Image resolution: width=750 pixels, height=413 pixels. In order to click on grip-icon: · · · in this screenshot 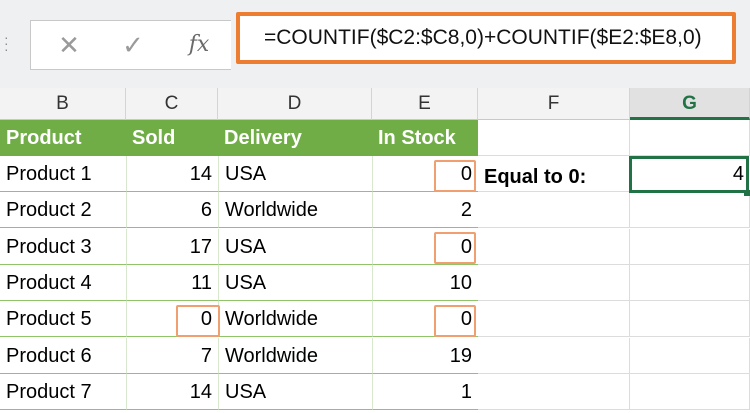, I will do `click(6, 43)`.